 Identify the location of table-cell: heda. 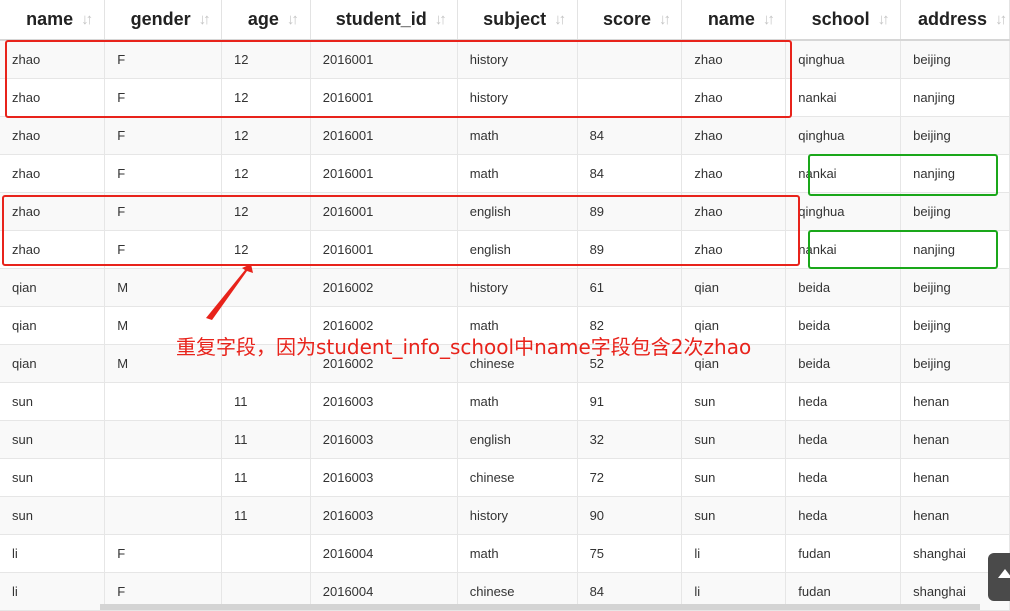
(843, 439).